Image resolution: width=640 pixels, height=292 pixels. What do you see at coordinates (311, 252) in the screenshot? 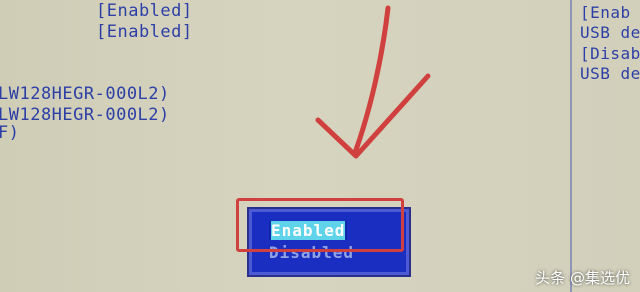
I see `popup-option-disabled: Disabled` at bounding box center [311, 252].